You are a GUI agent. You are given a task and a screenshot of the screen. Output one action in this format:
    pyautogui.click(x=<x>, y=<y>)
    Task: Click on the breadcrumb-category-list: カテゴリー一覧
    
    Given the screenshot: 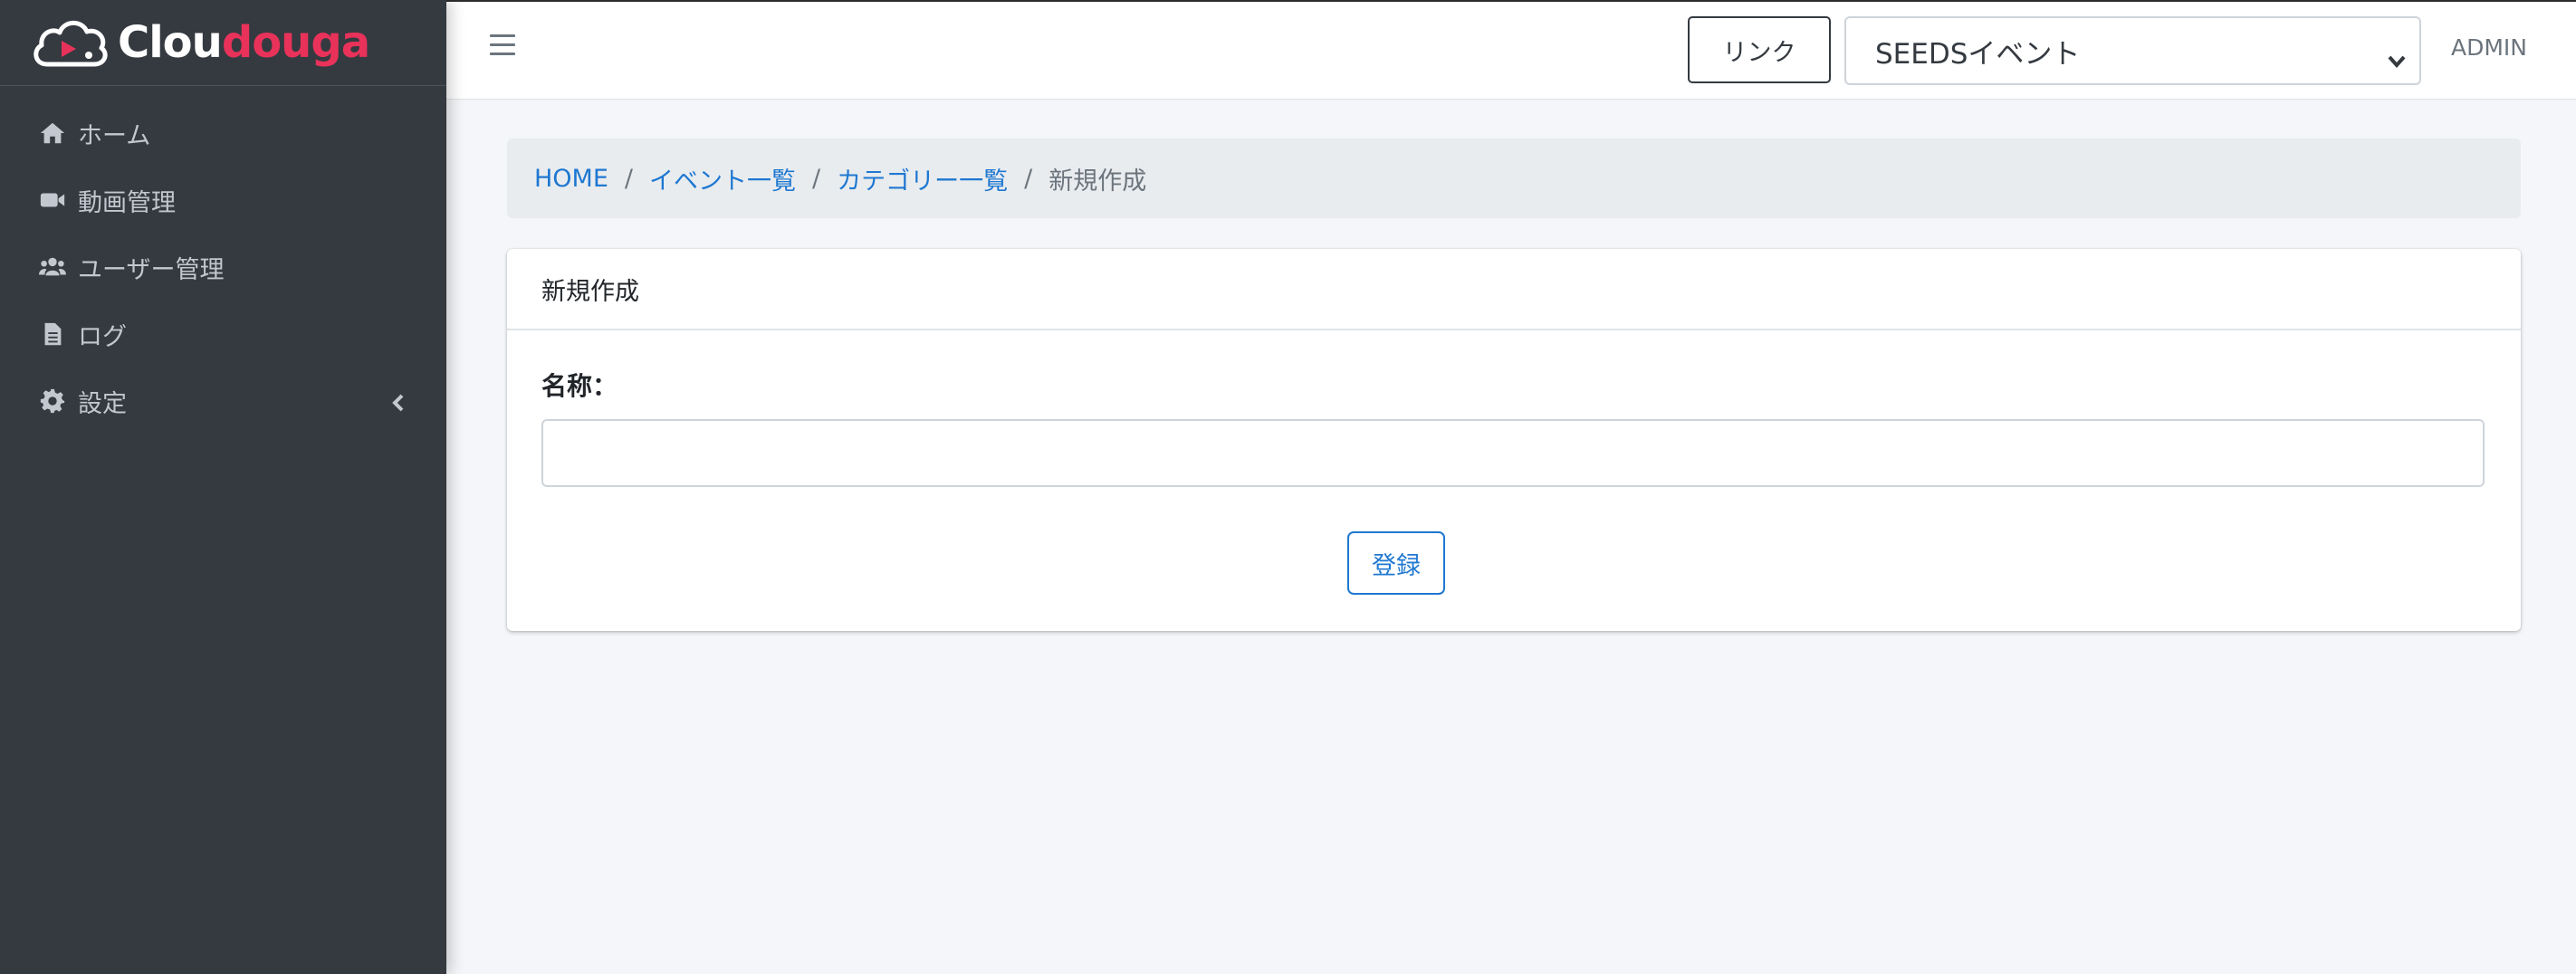 What is the action you would take?
    pyautogui.click(x=922, y=178)
    